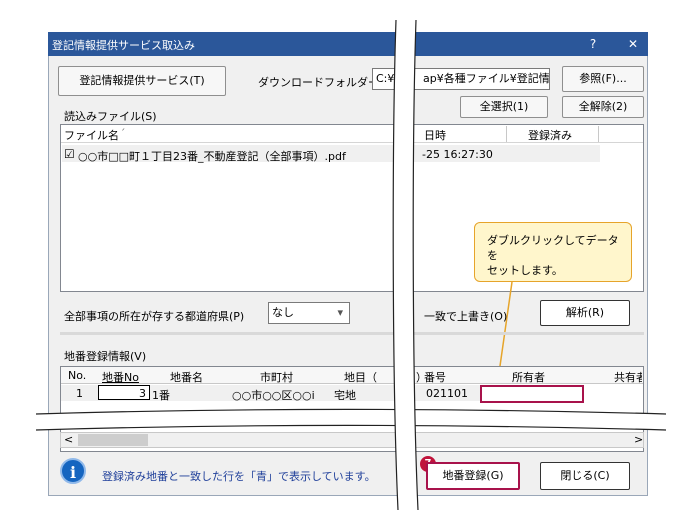  I want to click on row-no-cell: 1, so click(79, 393).